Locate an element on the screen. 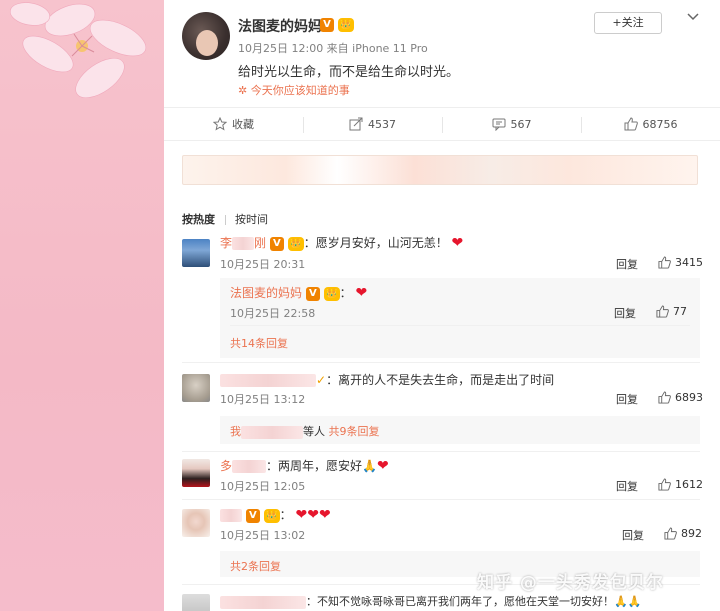 The height and width of the screenshot is (611, 720). post-text: 给时光以生命，而不是给生命以时光。 is located at coordinates (349, 72).